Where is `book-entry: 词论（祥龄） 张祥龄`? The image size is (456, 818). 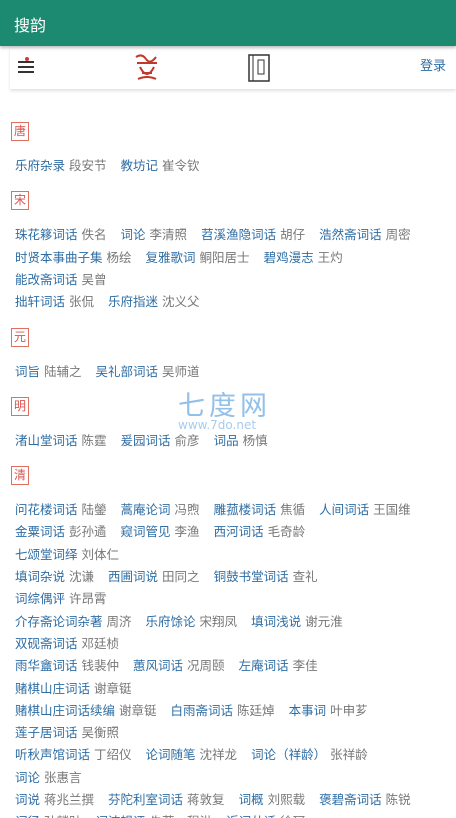 book-entry: 词论（祥龄） 张祥龄 is located at coordinates (309, 754).